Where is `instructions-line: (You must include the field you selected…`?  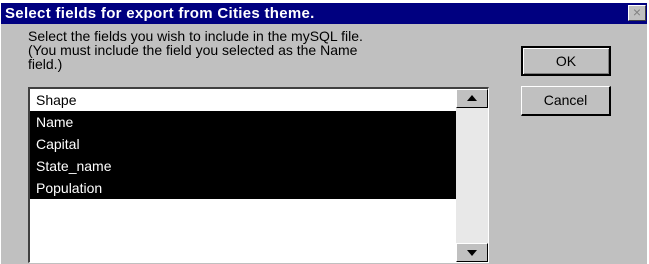
instructions-line: (You must include the field you selected… is located at coordinates (193, 50).